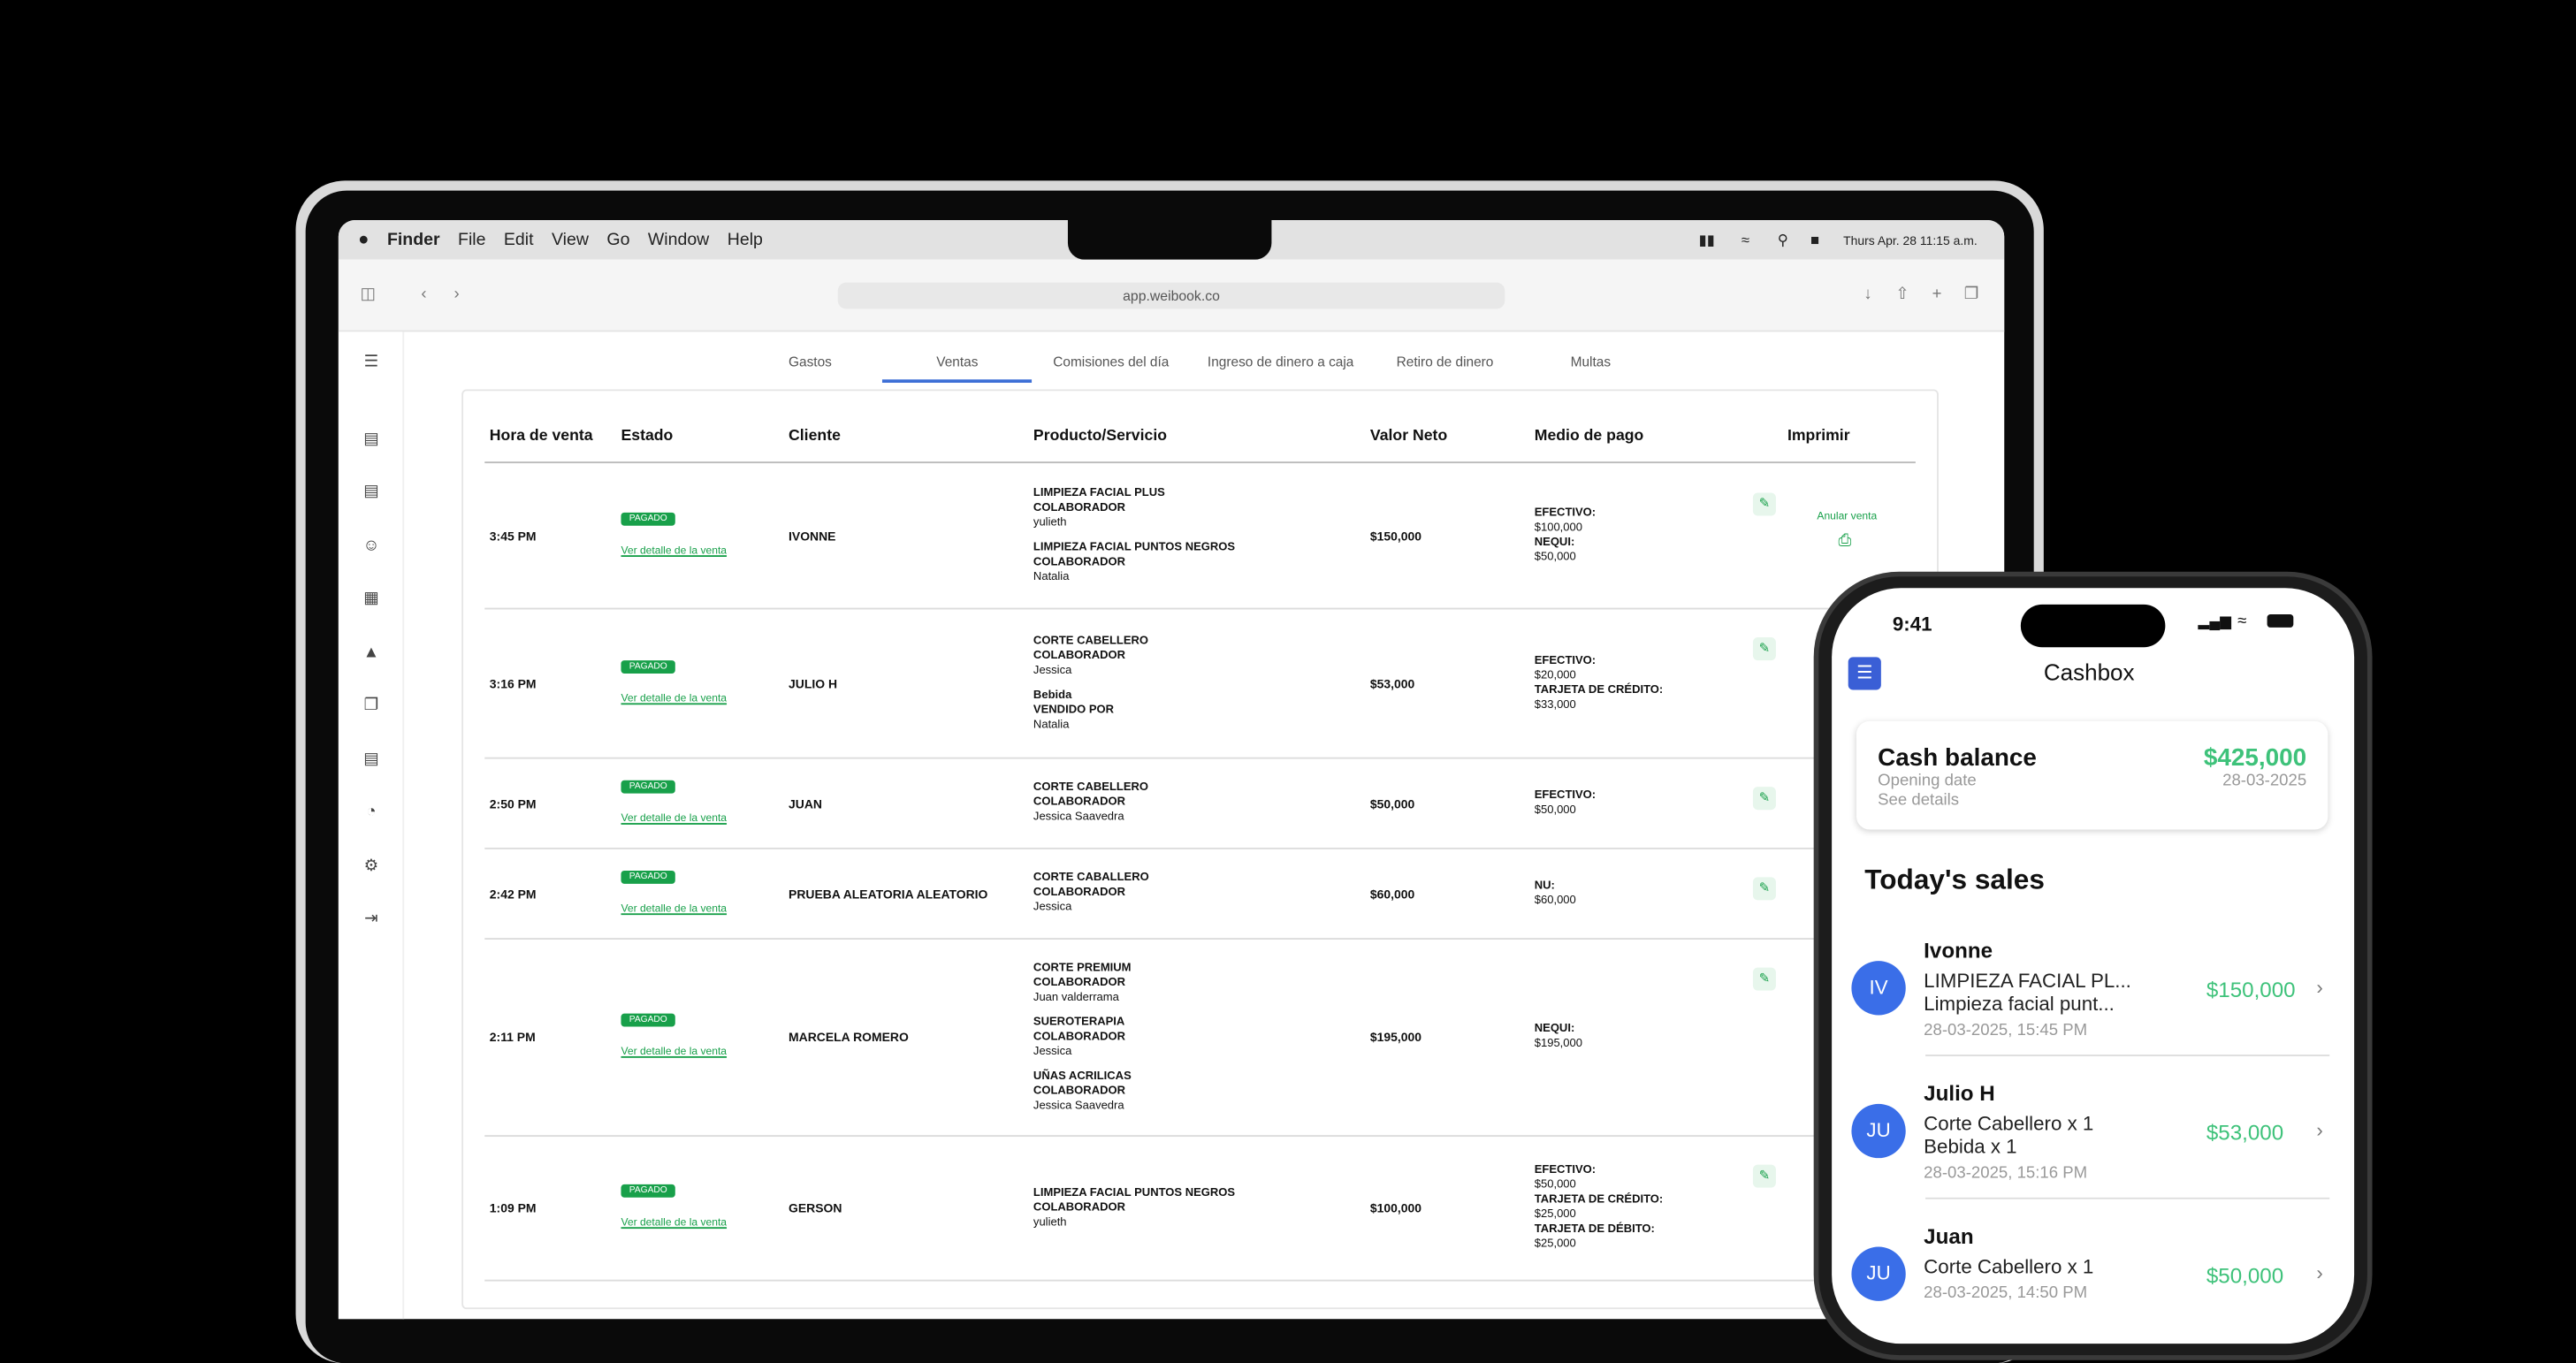 The width and height of the screenshot is (2576, 1363). What do you see at coordinates (371, 813) in the screenshot?
I see `pie-chart-icon: ◔` at bounding box center [371, 813].